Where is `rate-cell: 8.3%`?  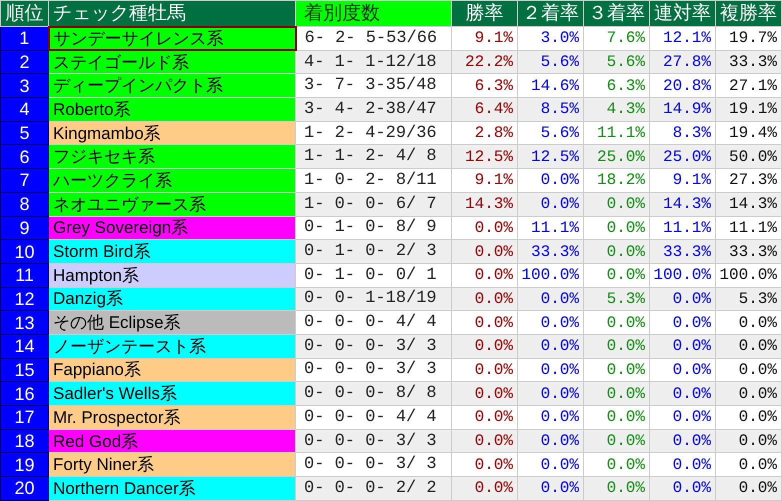
rate-cell: 8.3% is located at coordinates (683, 133).